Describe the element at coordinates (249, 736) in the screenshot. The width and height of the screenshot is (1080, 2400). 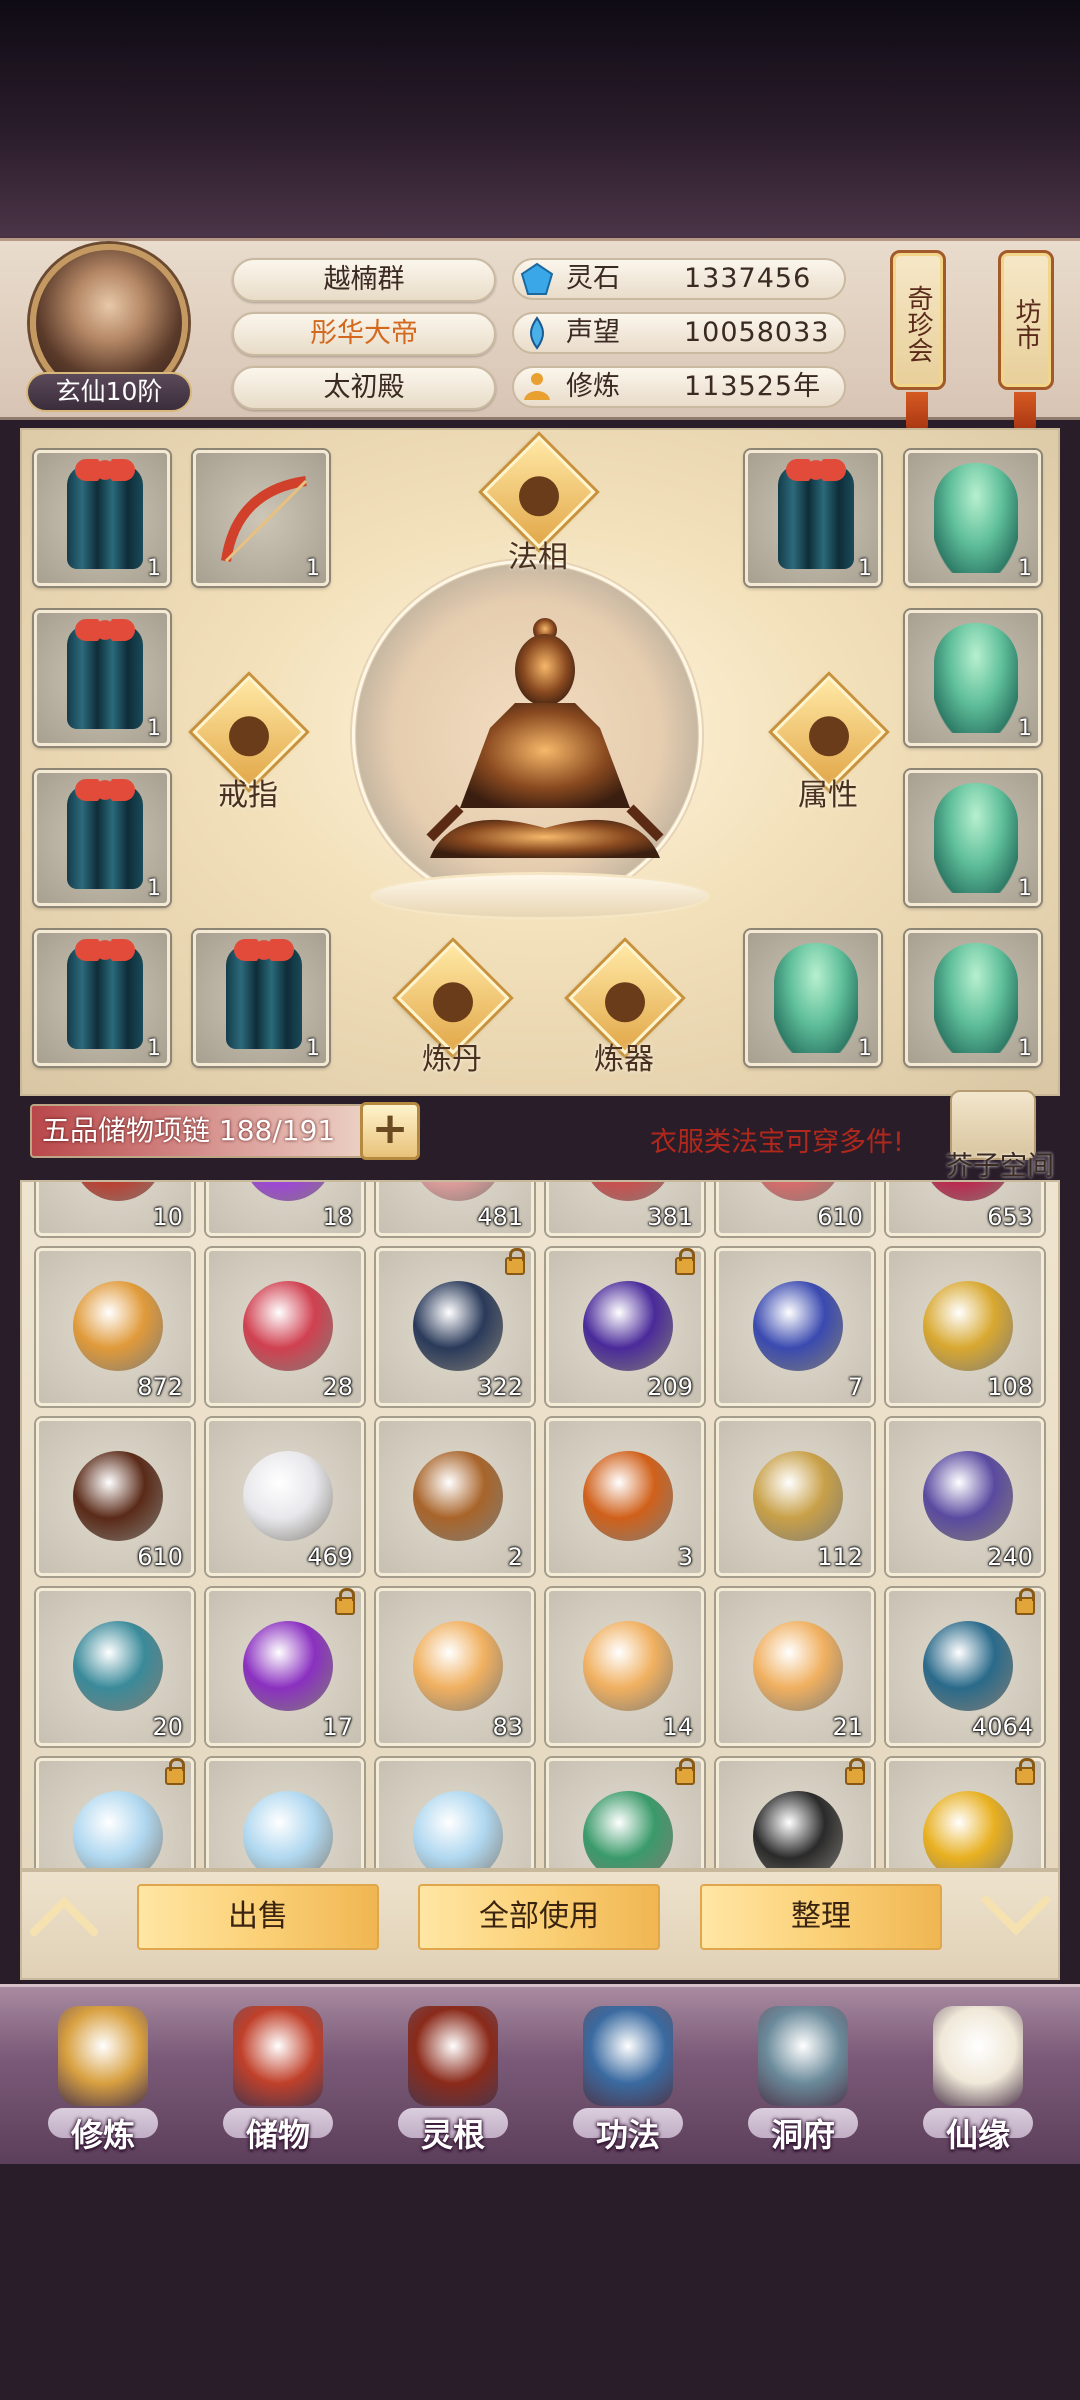
I see `ring-icon` at that location.